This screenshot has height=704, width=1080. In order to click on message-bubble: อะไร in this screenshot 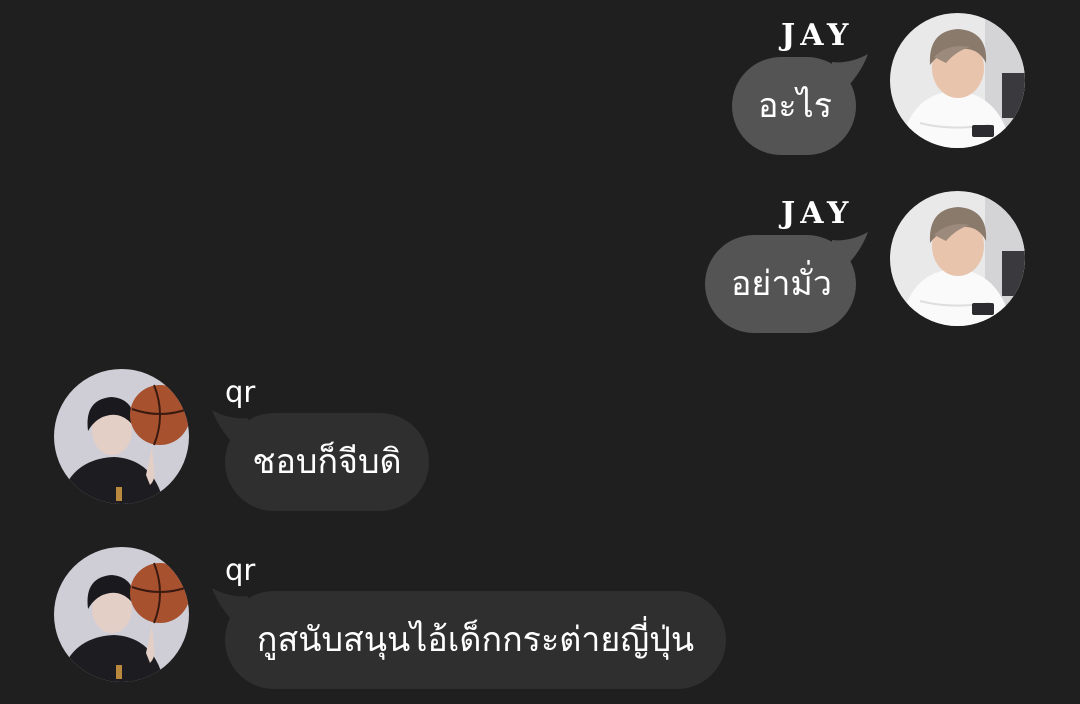, I will do `click(794, 106)`.